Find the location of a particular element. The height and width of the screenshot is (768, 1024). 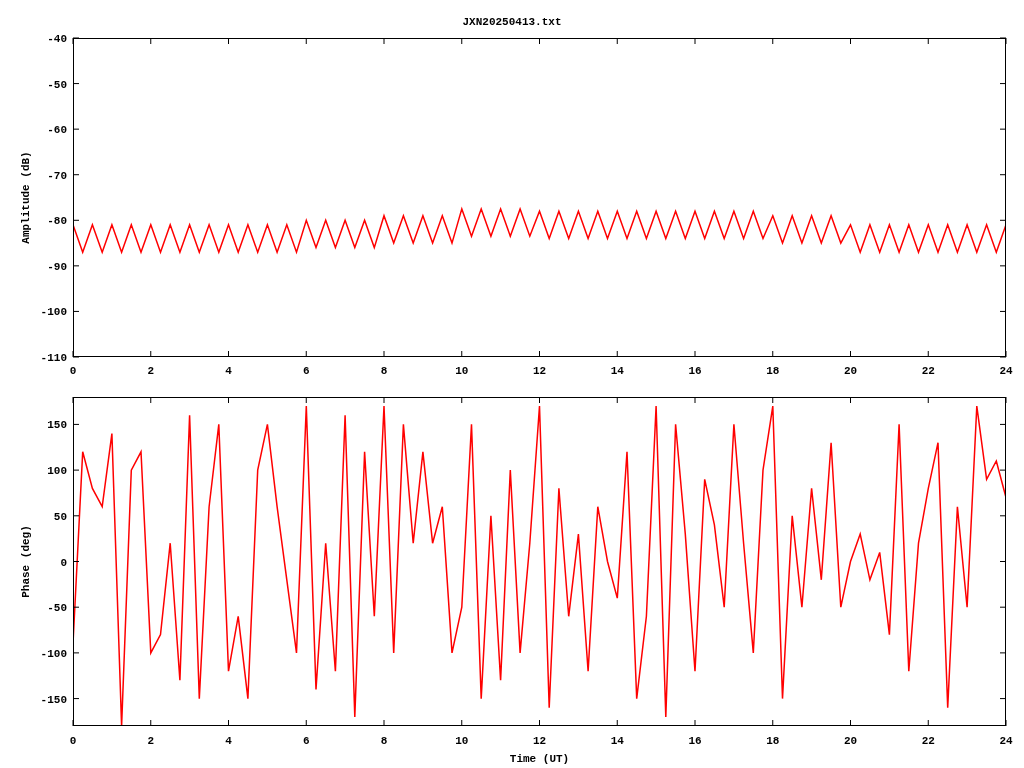

tick-label: 50 is located at coordinates (60, 516).